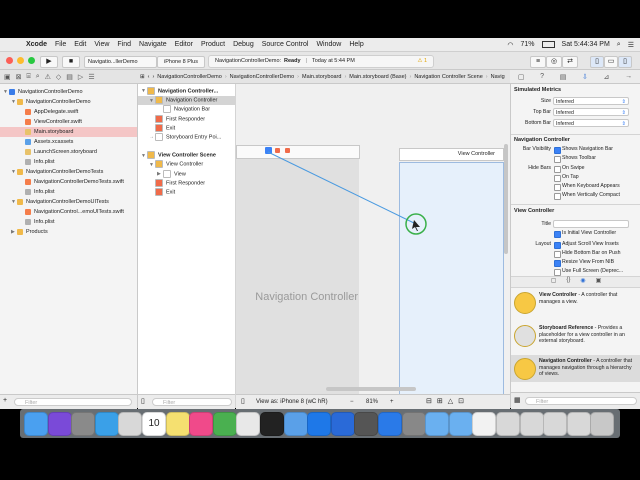 This screenshot has height=480, width=640. I want to click on menu-file: File, so click(60, 44).